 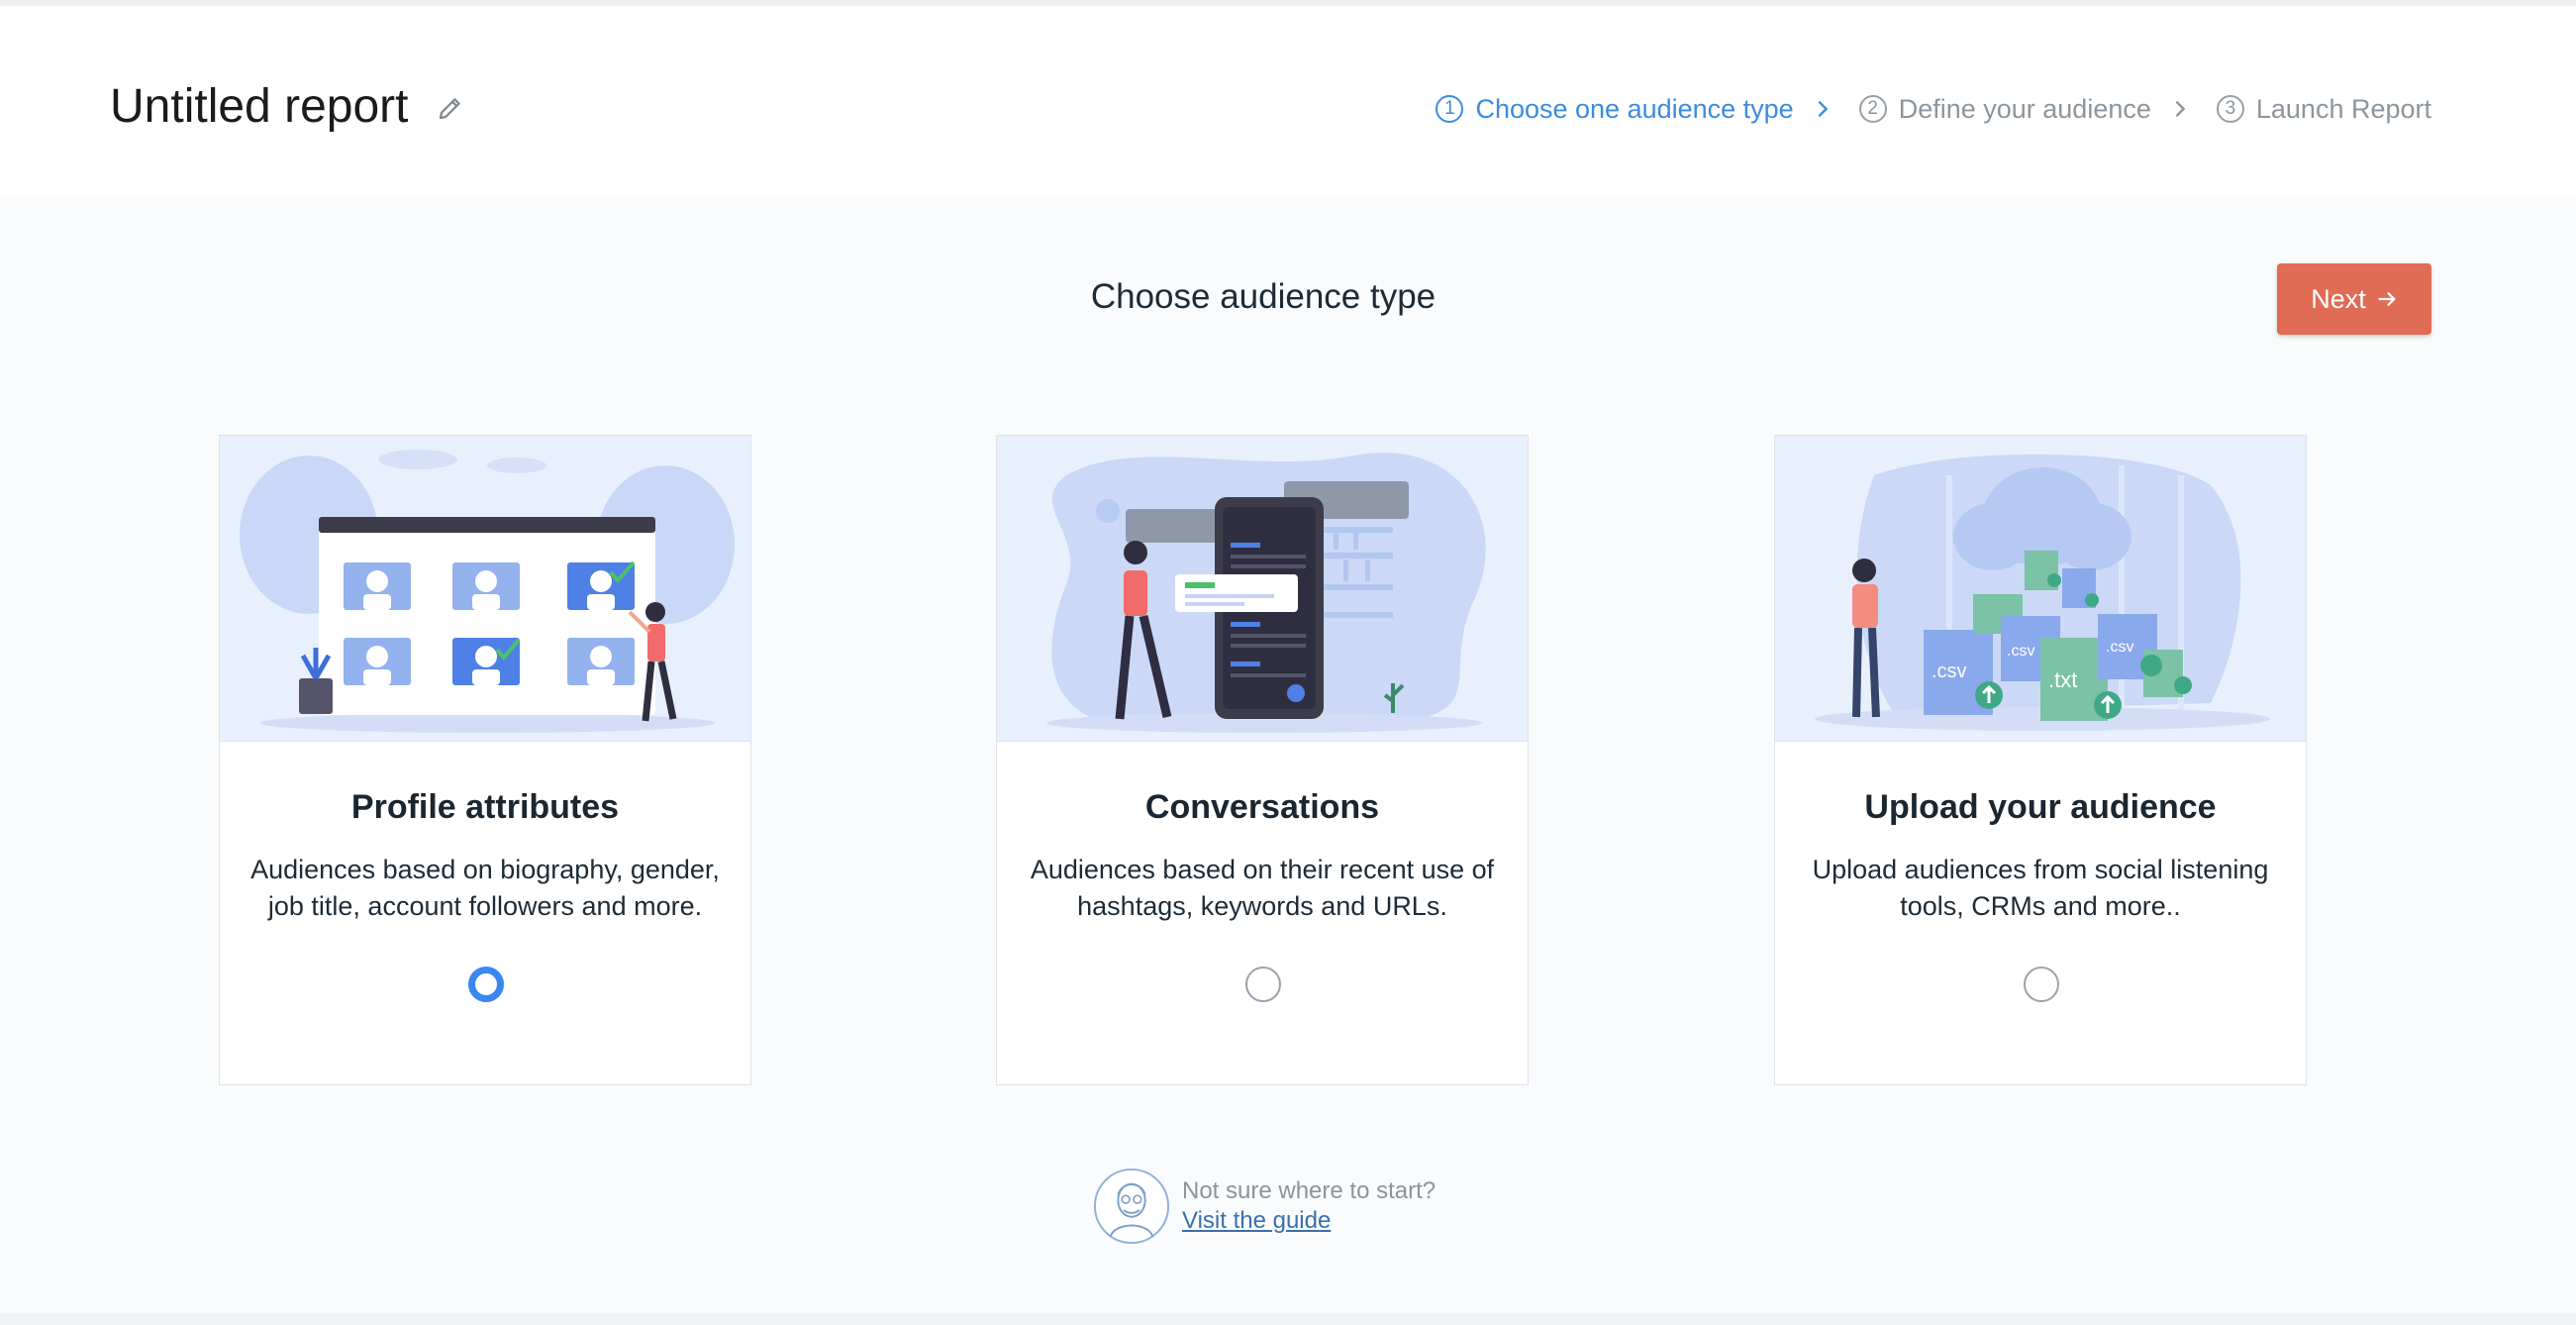 What do you see at coordinates (1264, 296) in the screenshot?
I see `section-title: Choose audience type` at bounding box center [1264, 296].